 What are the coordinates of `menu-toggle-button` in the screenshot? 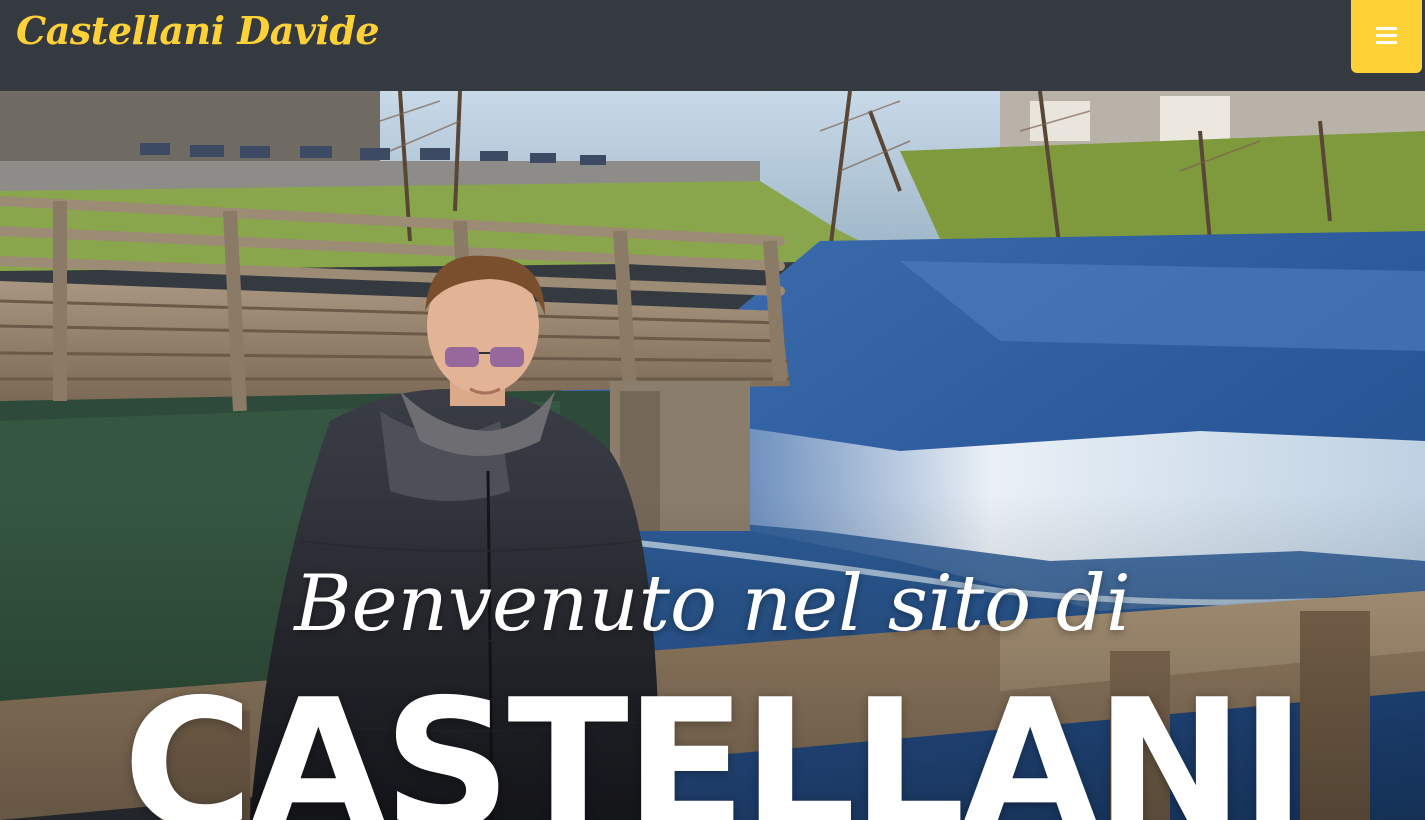 It's located at (1386, 36).